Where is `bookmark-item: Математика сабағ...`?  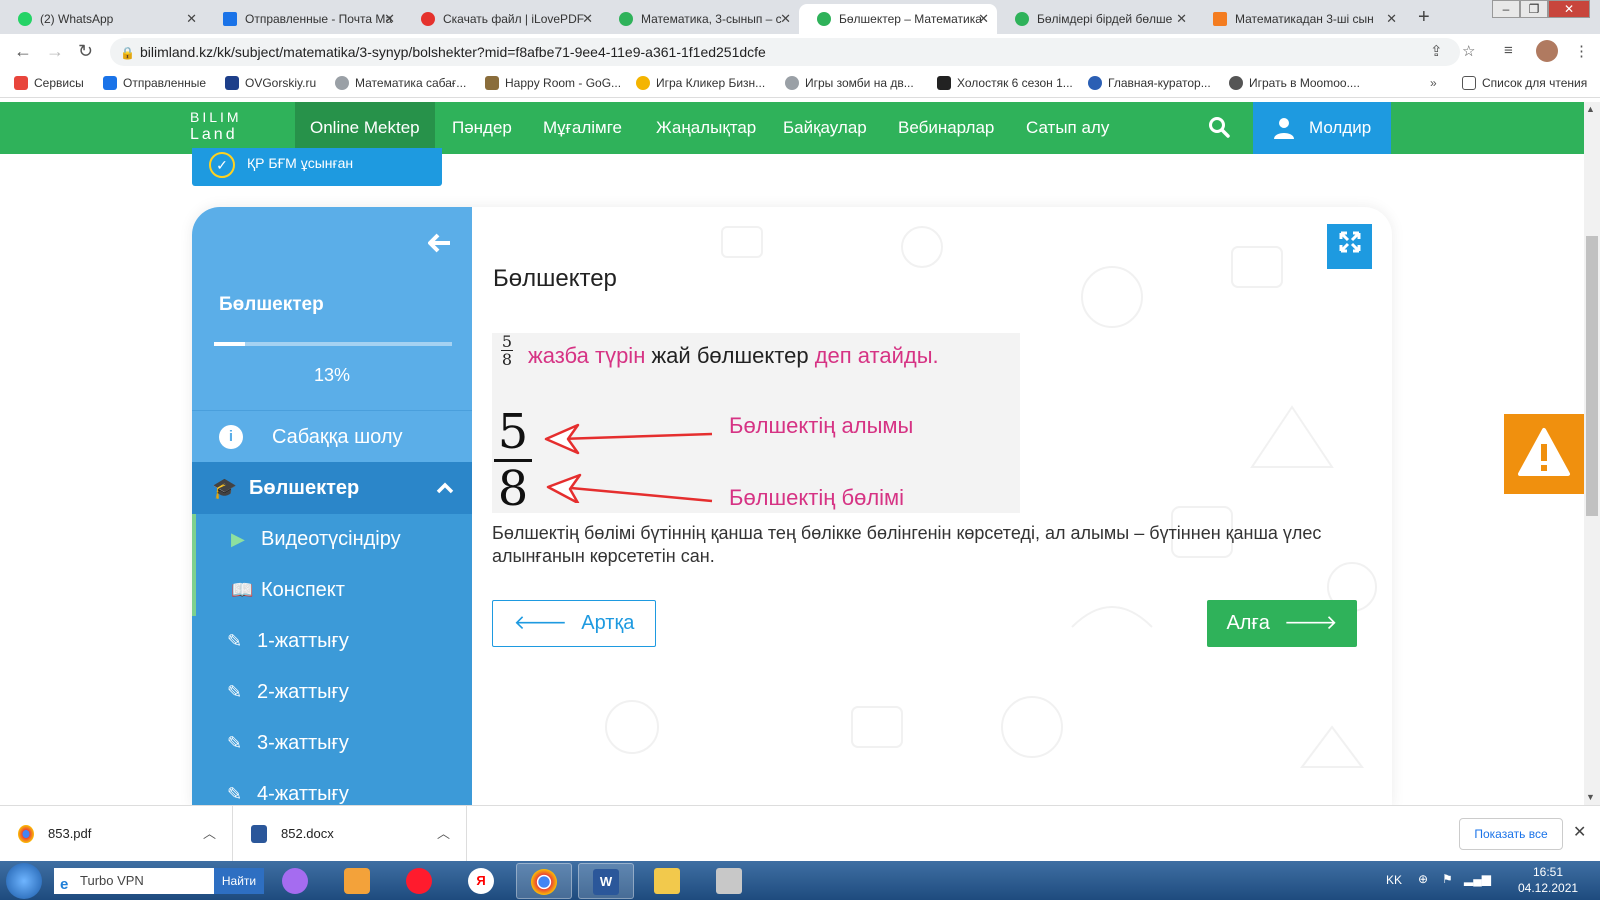
bookmark-item: Математика сабағ... is located at coordinates (400, 83).